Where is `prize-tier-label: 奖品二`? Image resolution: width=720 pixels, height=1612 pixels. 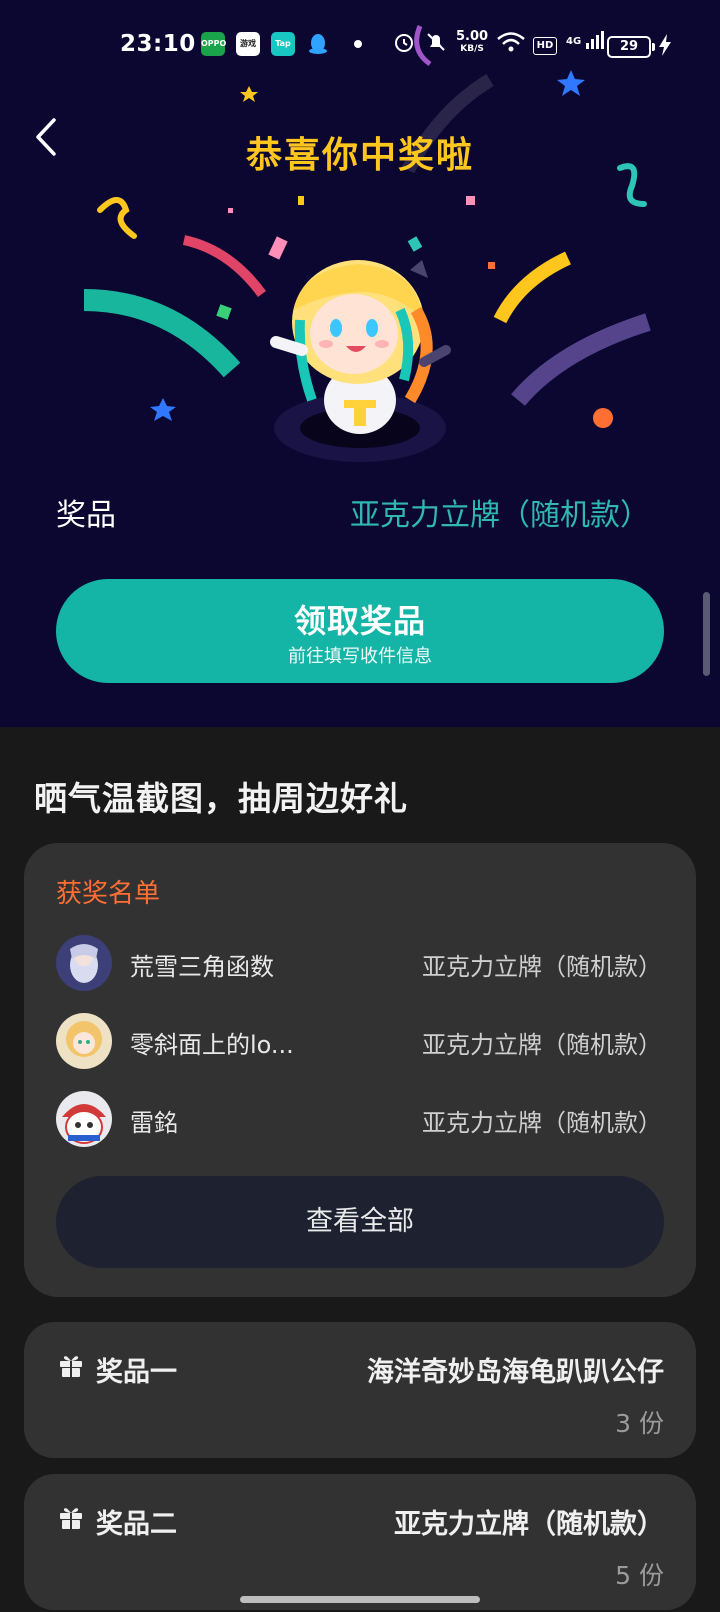 prize-tier-label: 奖品二 is located at coordinates (136, 1524).